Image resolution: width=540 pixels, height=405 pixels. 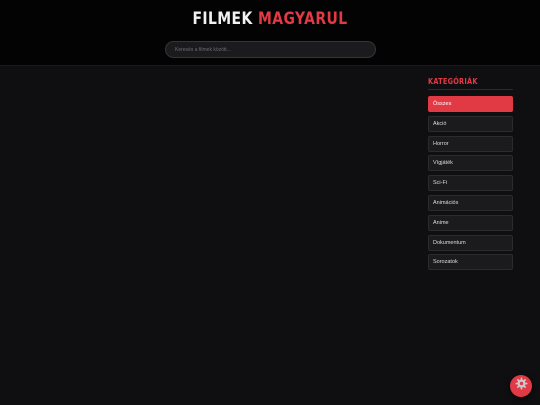 What do you see at coordinates (470, 262) in the screenshot?
I see `category-item-sorozatok: Sorozatok` at bounding box center [470, 262].